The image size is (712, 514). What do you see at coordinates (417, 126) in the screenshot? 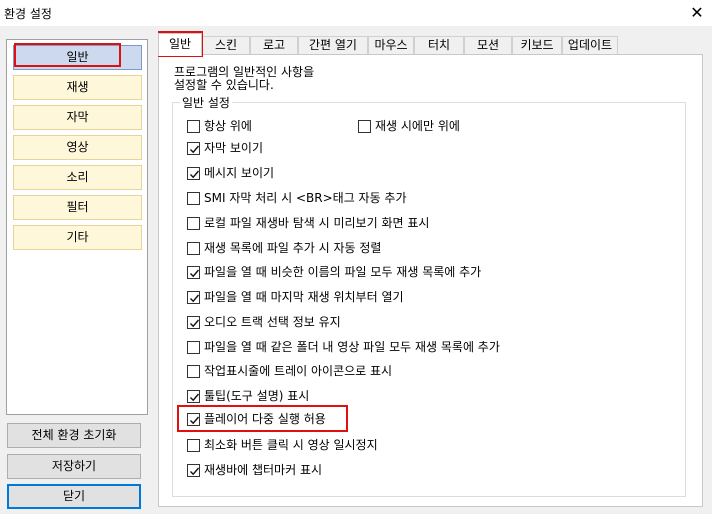
I see `option-label: 재생 시에만 위에` at bounding box center [417, 126].